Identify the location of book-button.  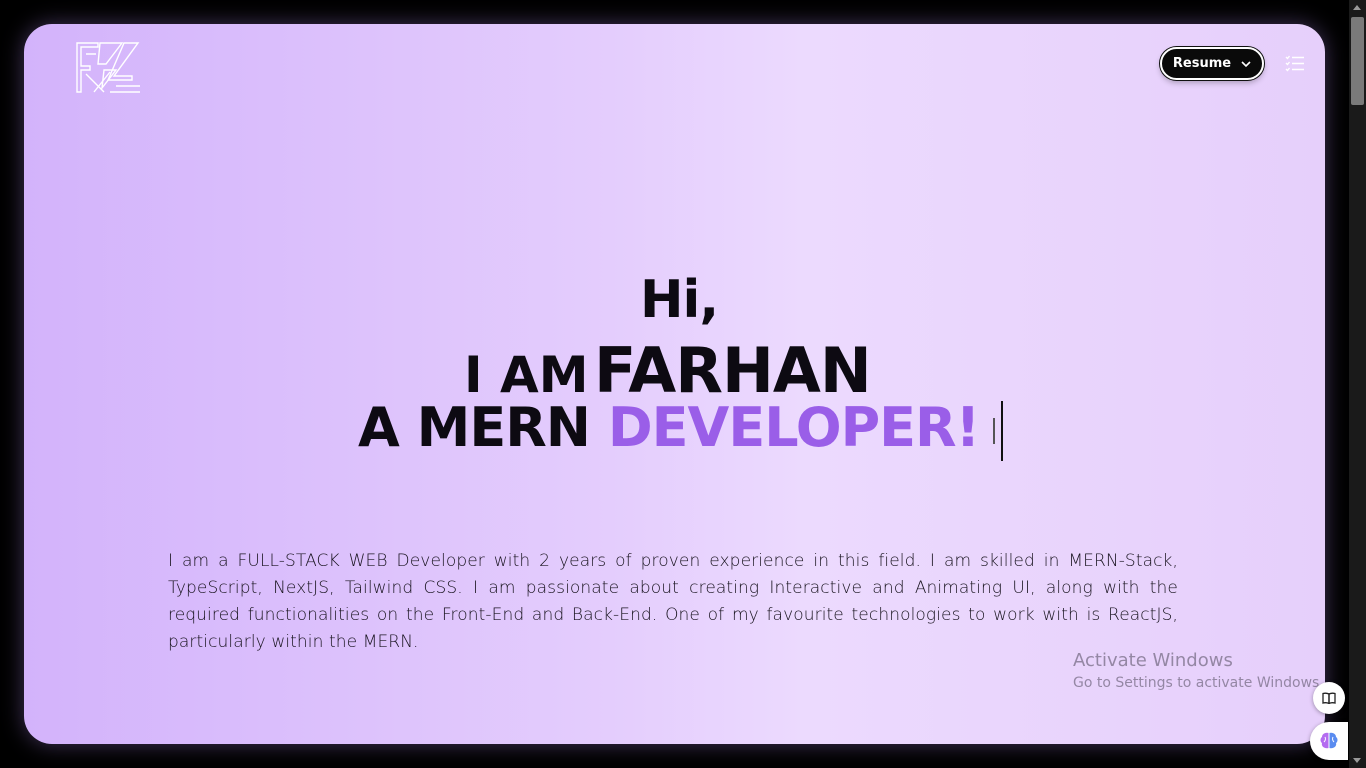
(1329, 698).